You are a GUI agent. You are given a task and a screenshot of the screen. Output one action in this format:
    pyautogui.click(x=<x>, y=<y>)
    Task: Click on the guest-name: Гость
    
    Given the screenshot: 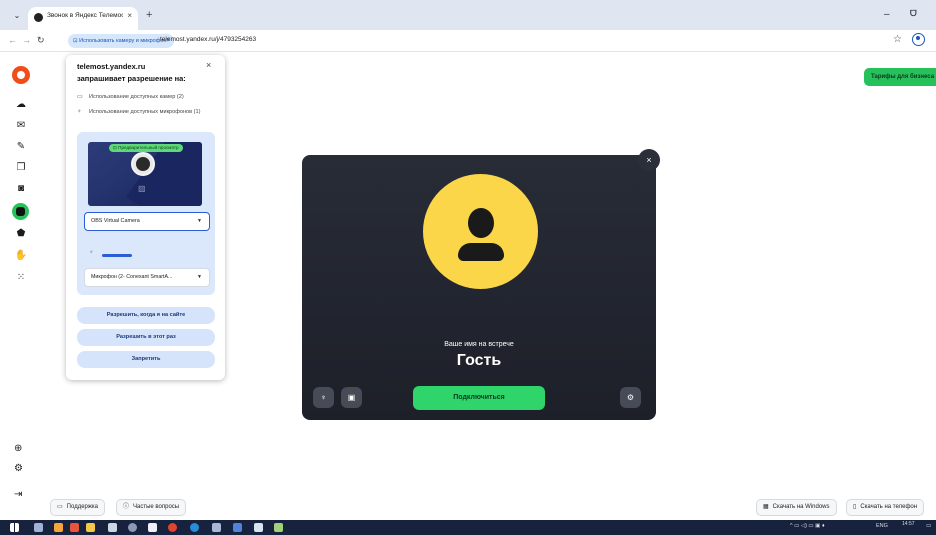 What is the action you would take?
    pyautogui.click(x=479, y=361)
    